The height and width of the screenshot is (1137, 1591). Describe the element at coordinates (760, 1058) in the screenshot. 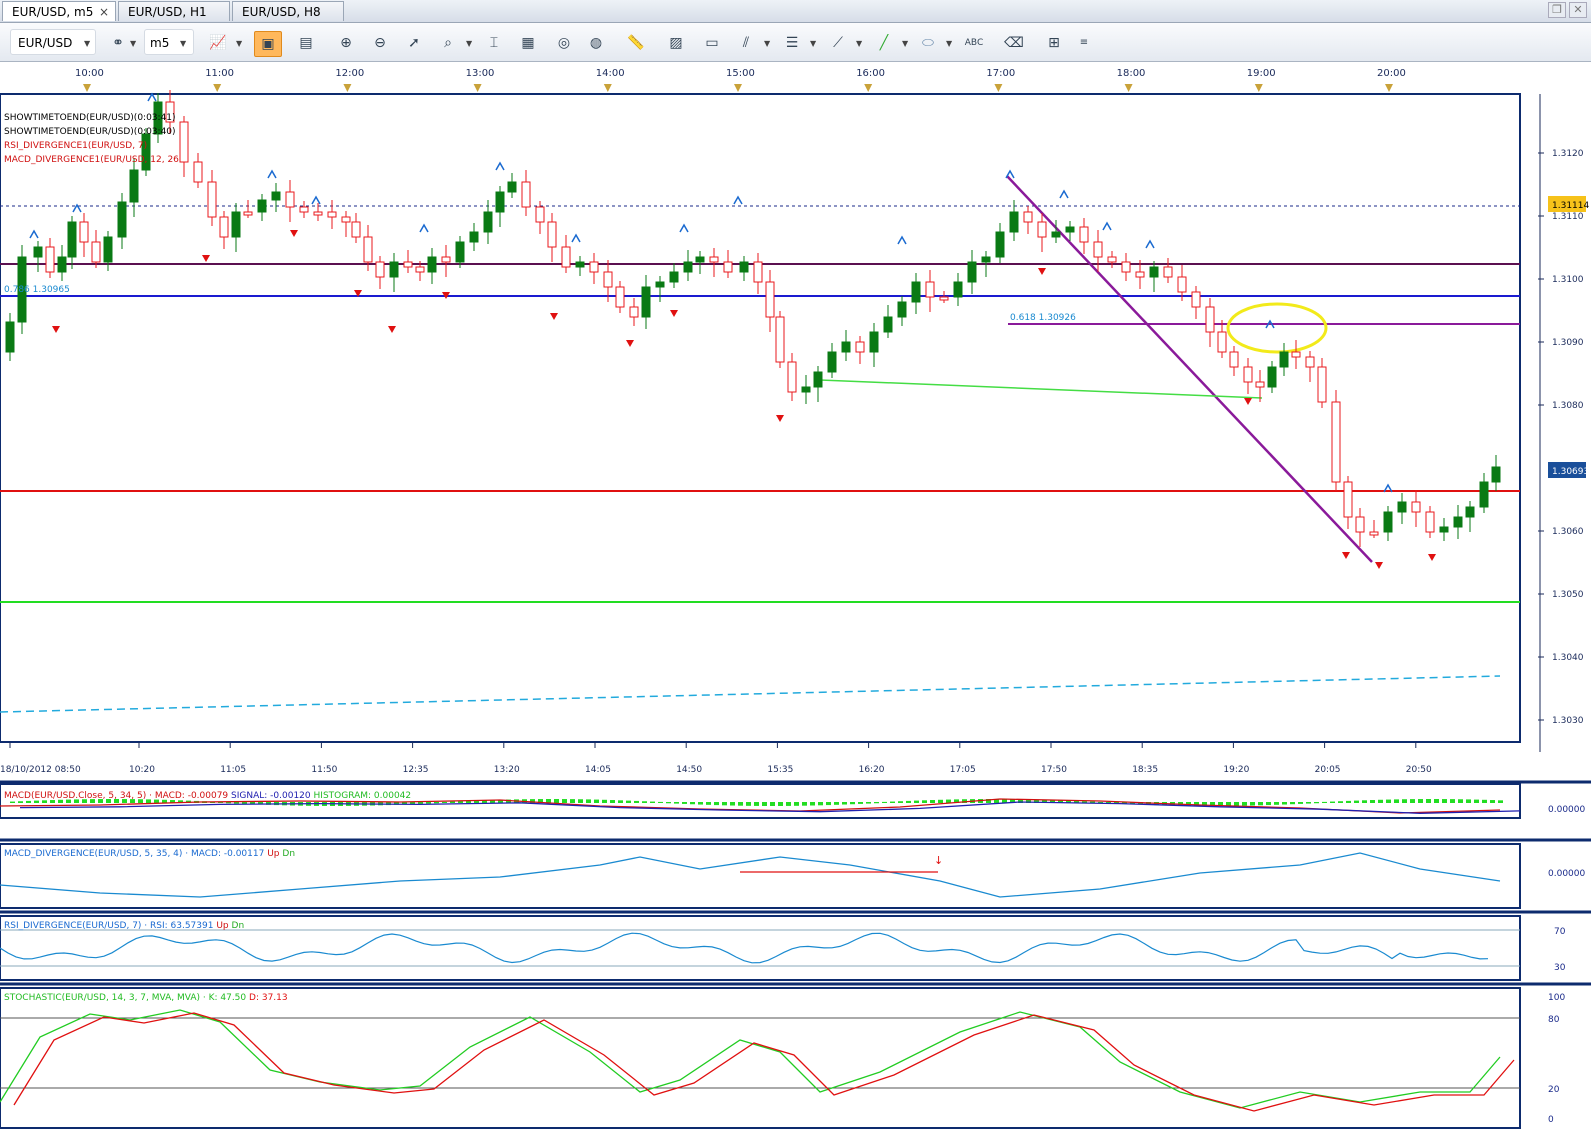

I see `stochastic-pane` at that location.